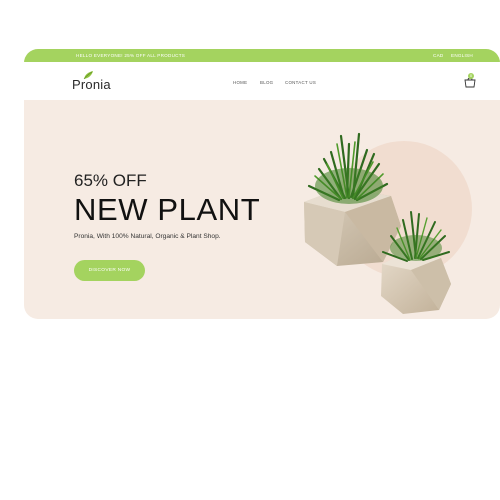 The image size is (500, 500). I want to click on nav-home: HOME, so click(240, 82).